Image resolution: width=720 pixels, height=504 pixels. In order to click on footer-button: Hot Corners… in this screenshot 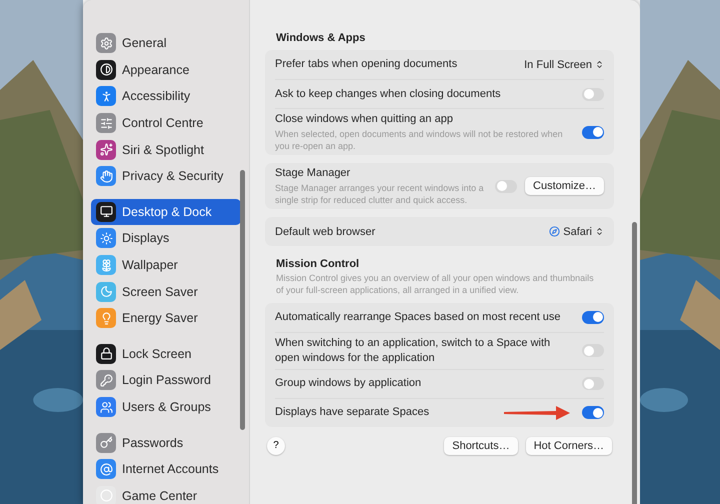, I will do `click(569, 445)`.